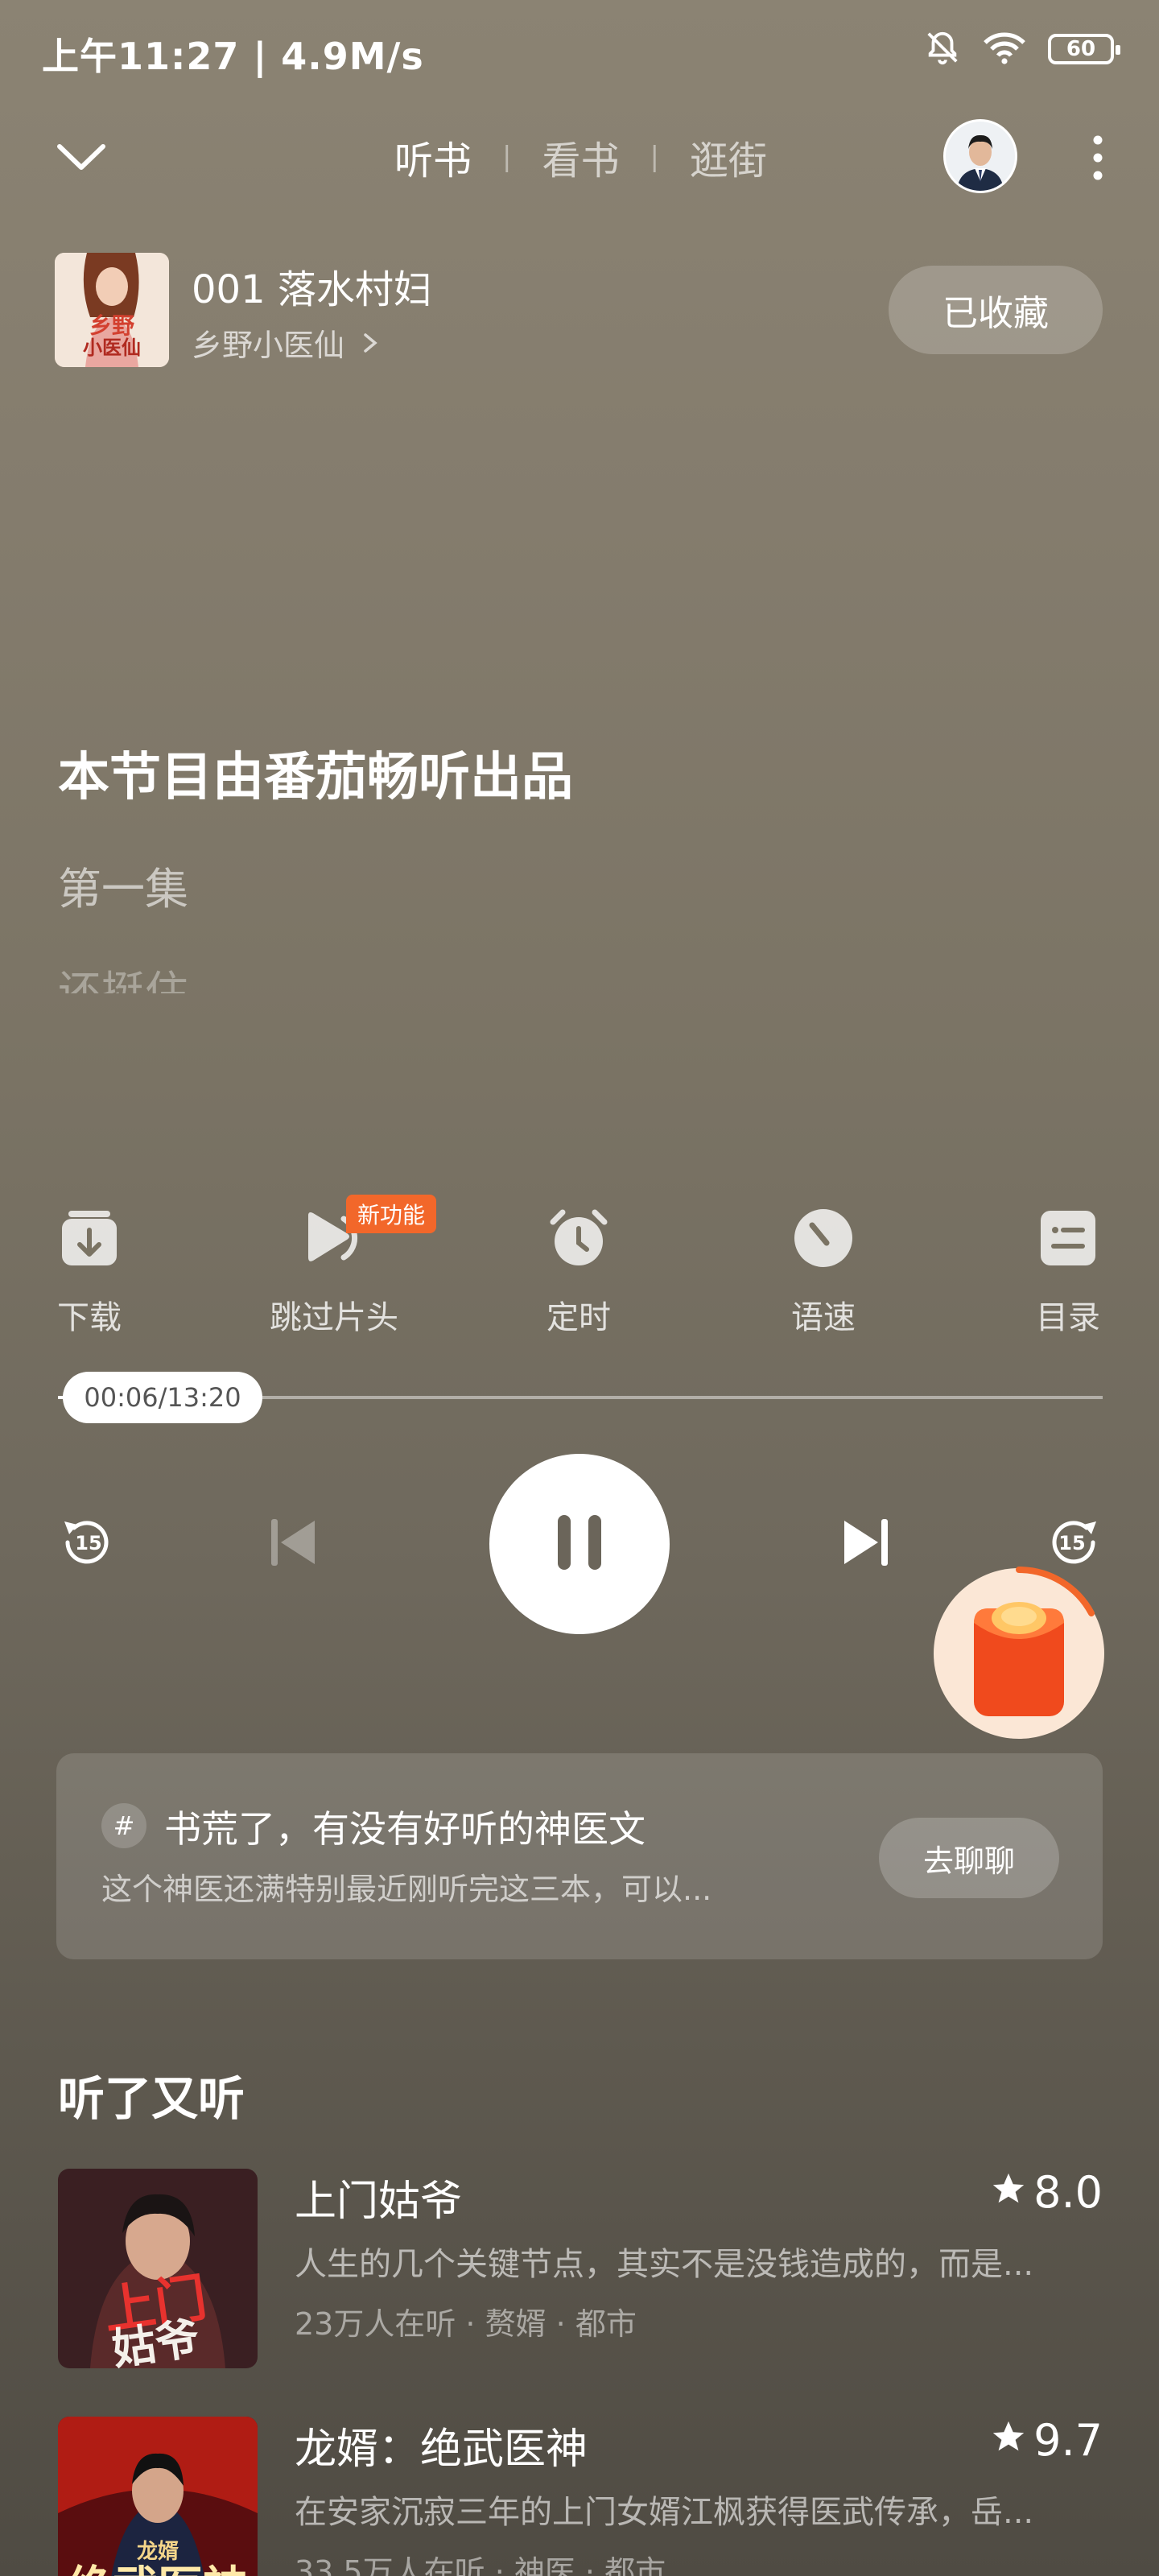 The width and height of the screenshot is (1159, 2576). Describe the element at coordinates (1071, 1543) in the screenshot. I see `forward-label: 15` at that location.